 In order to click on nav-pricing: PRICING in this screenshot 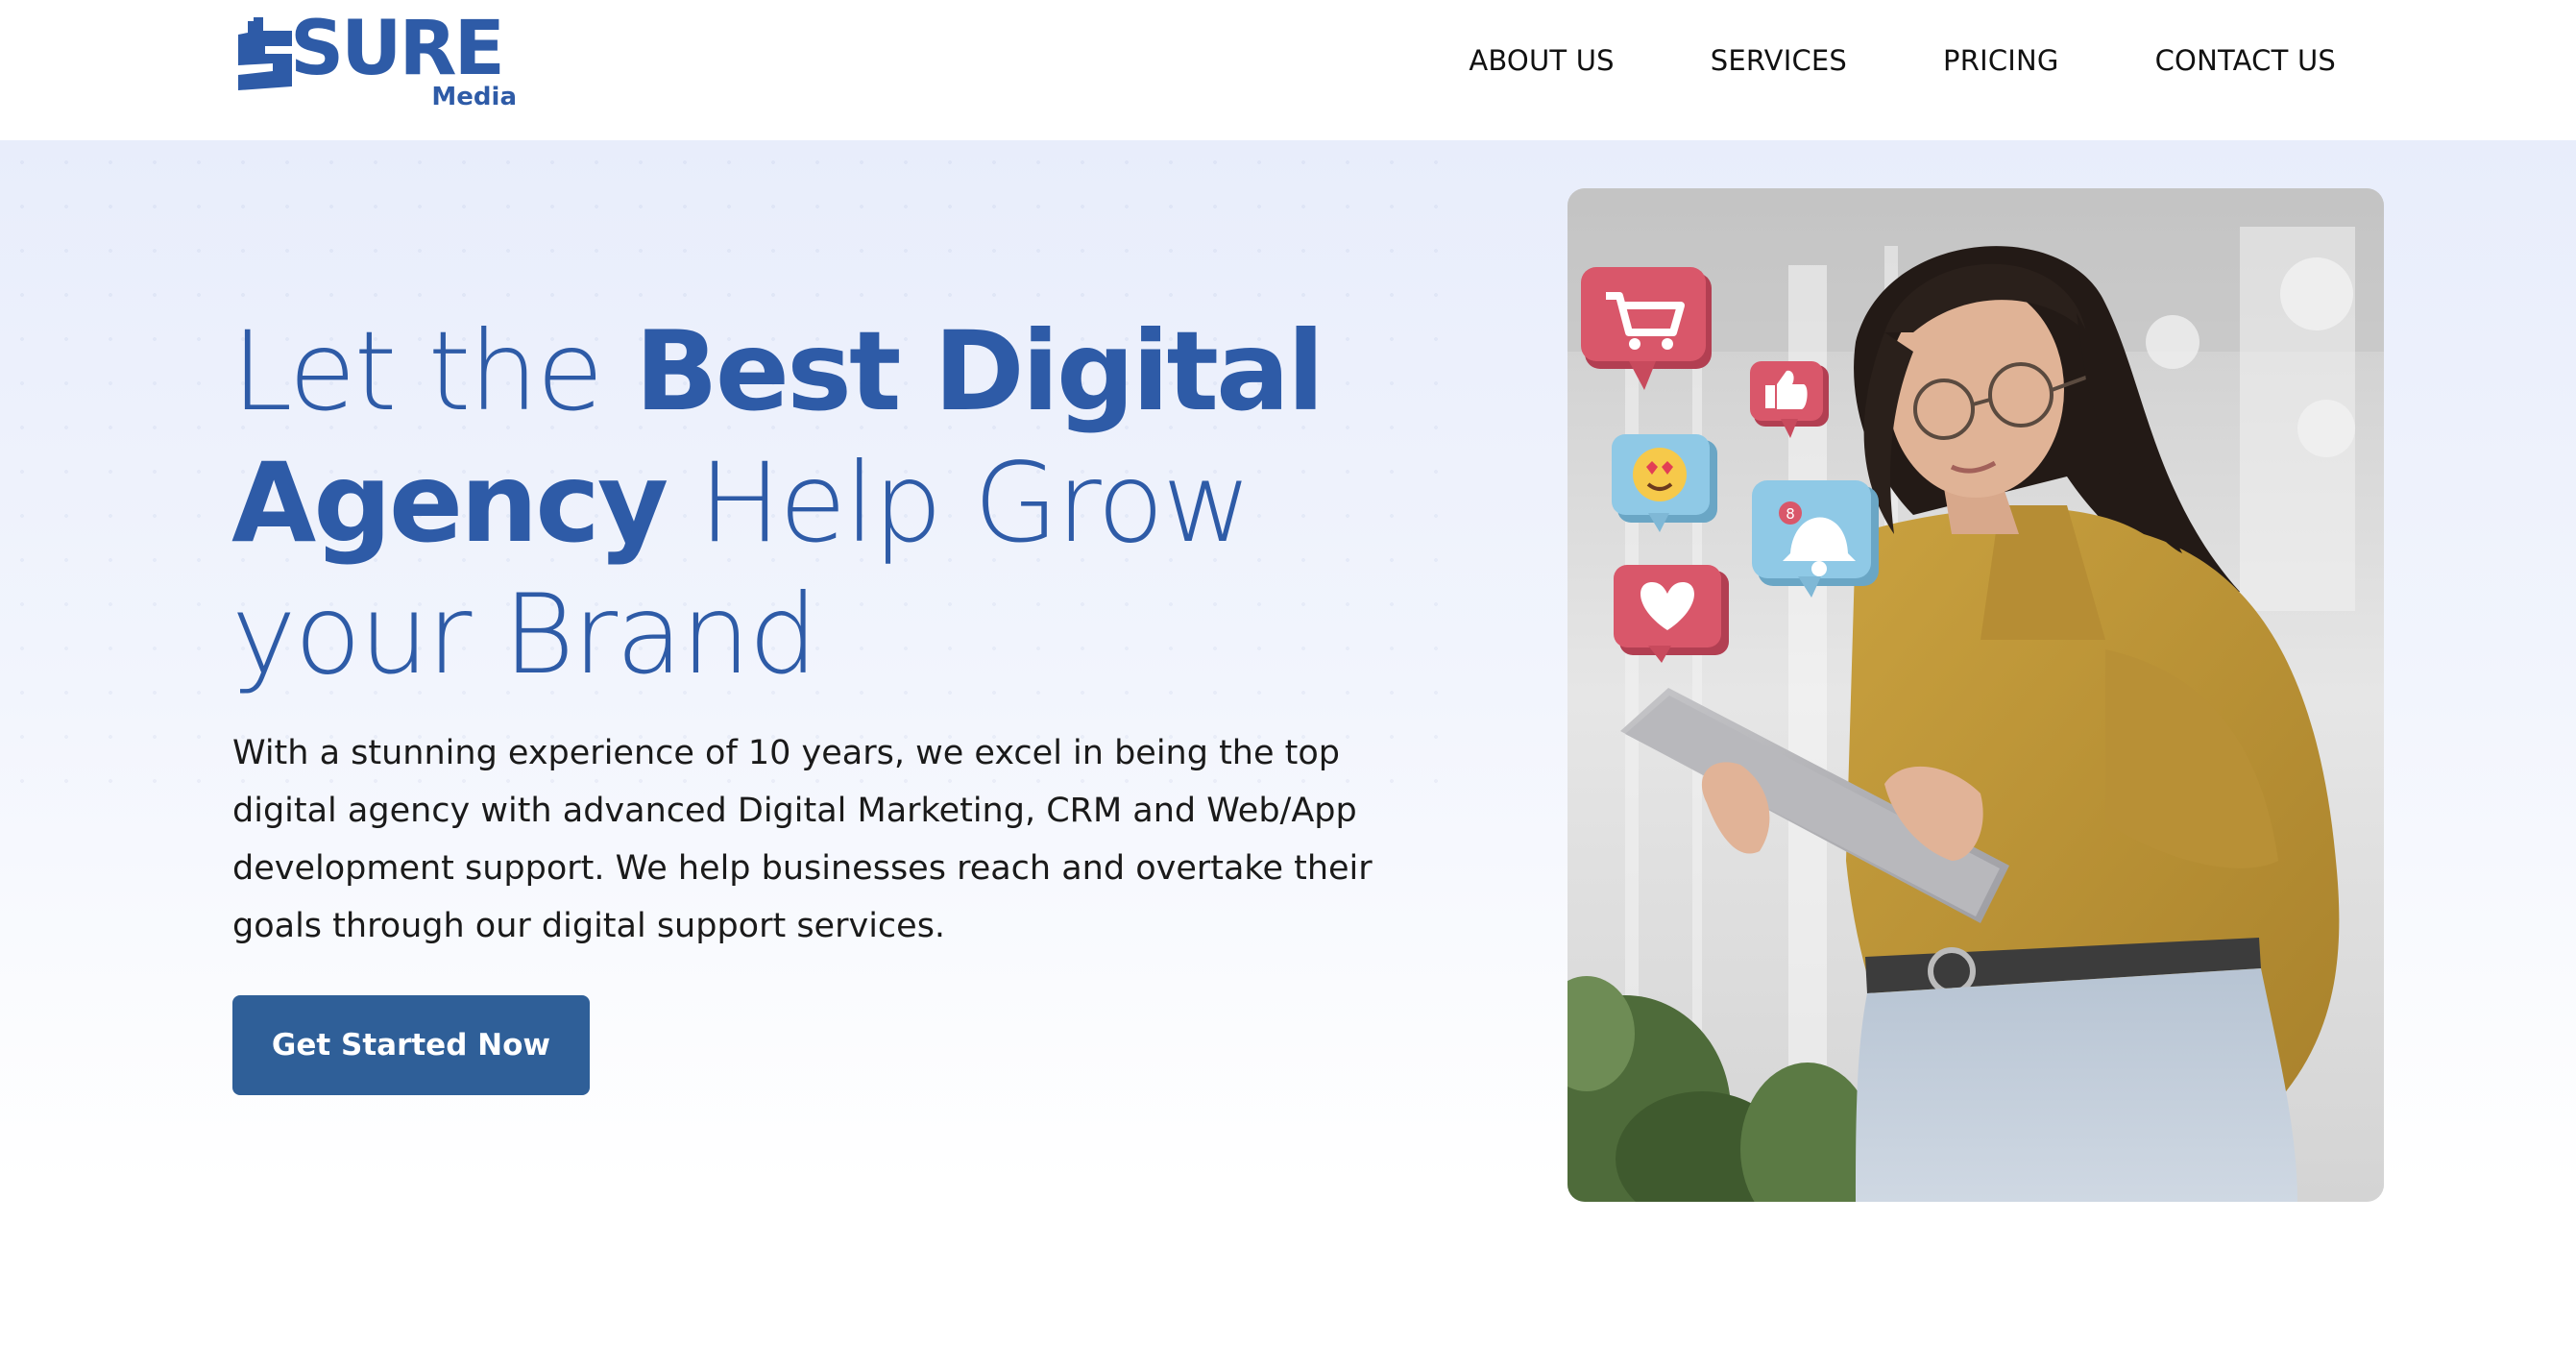, I will do `click(2001, 61)`.